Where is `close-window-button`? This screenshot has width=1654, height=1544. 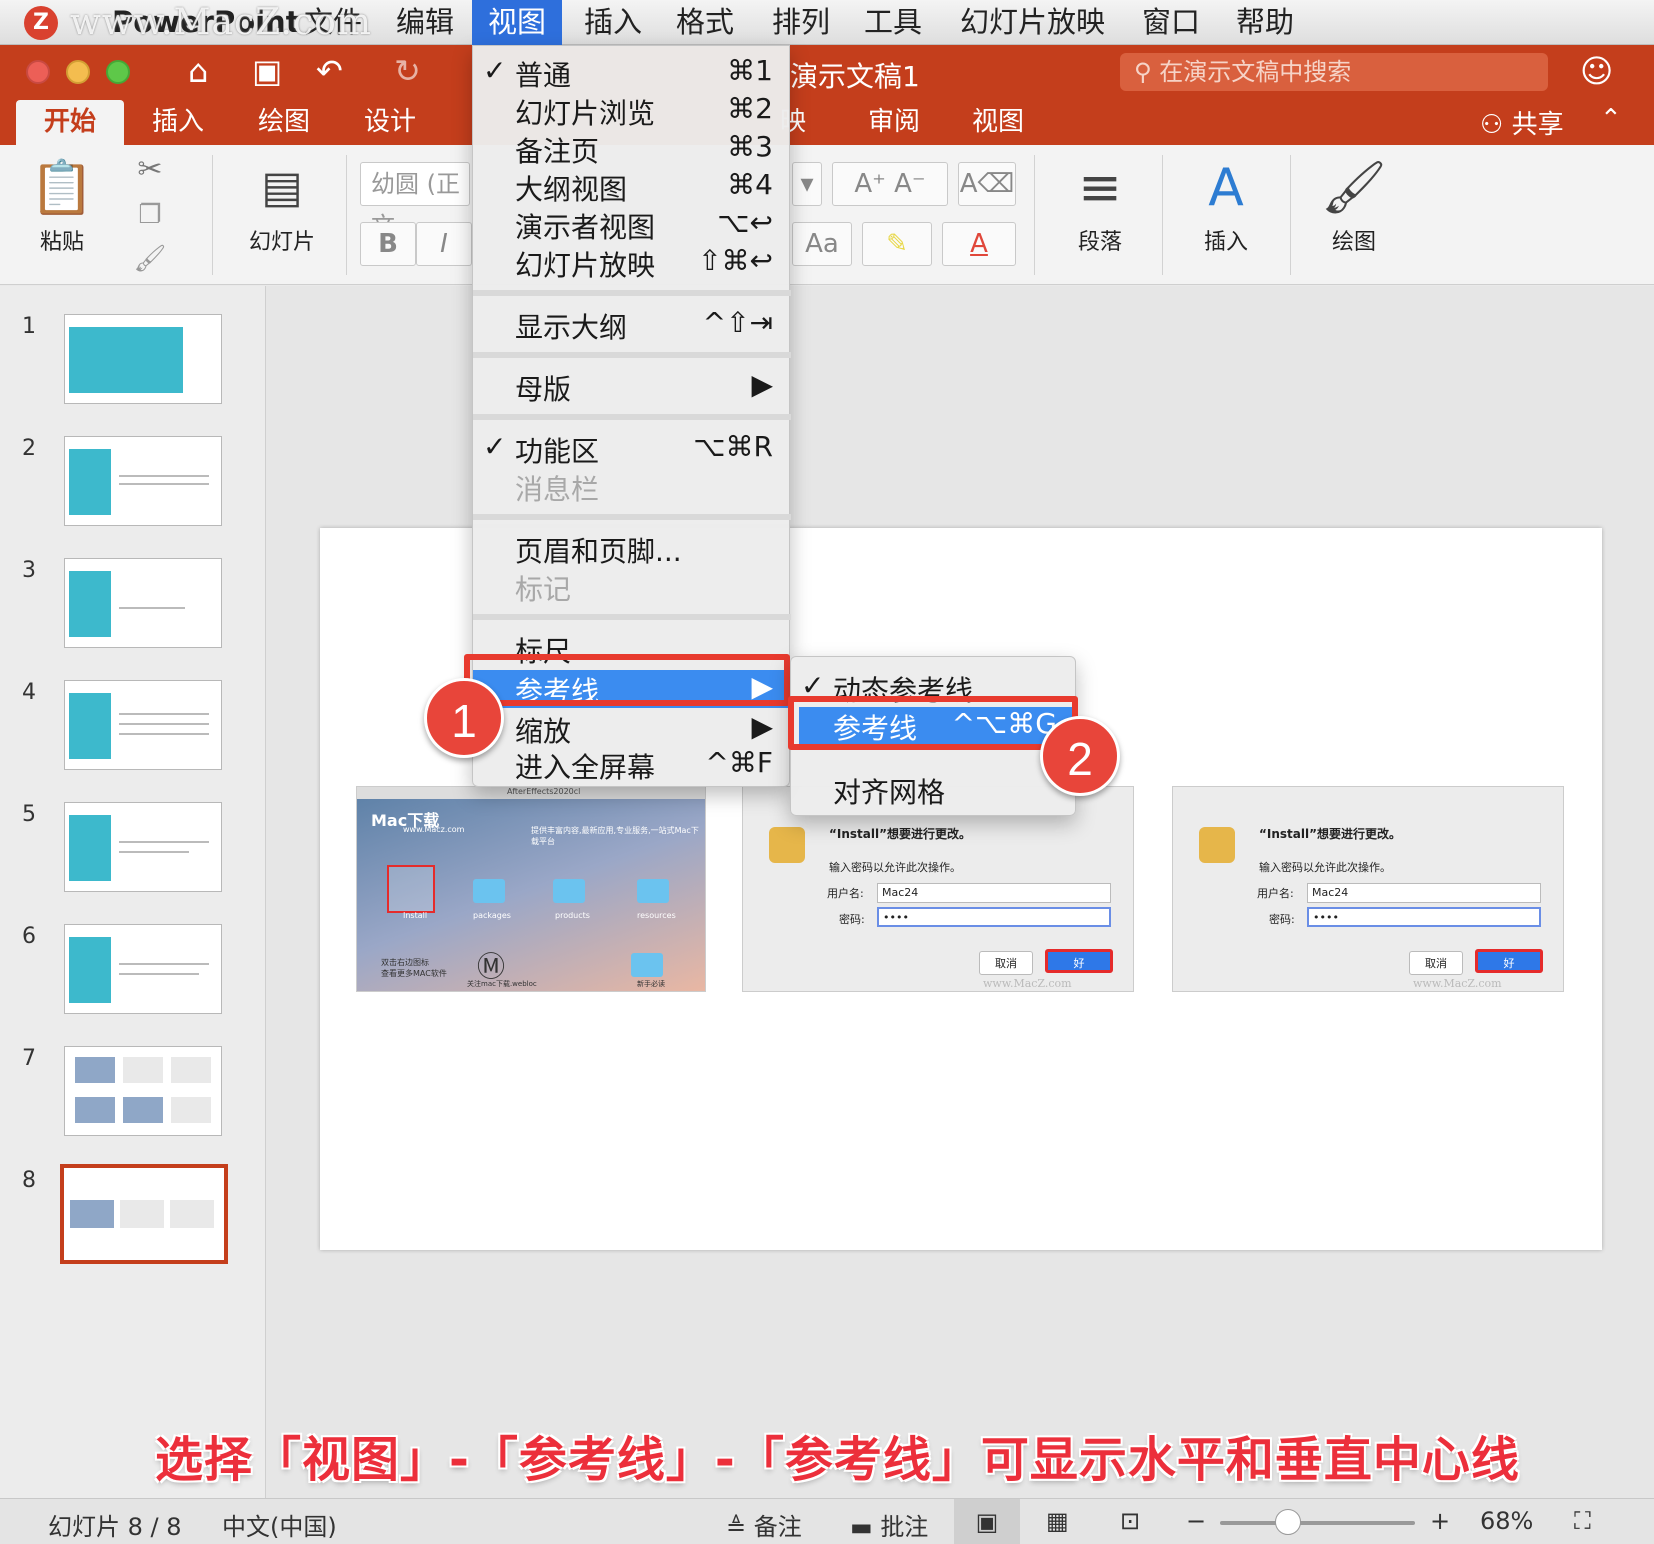
close-window-button is located at coordinates (38, 72).